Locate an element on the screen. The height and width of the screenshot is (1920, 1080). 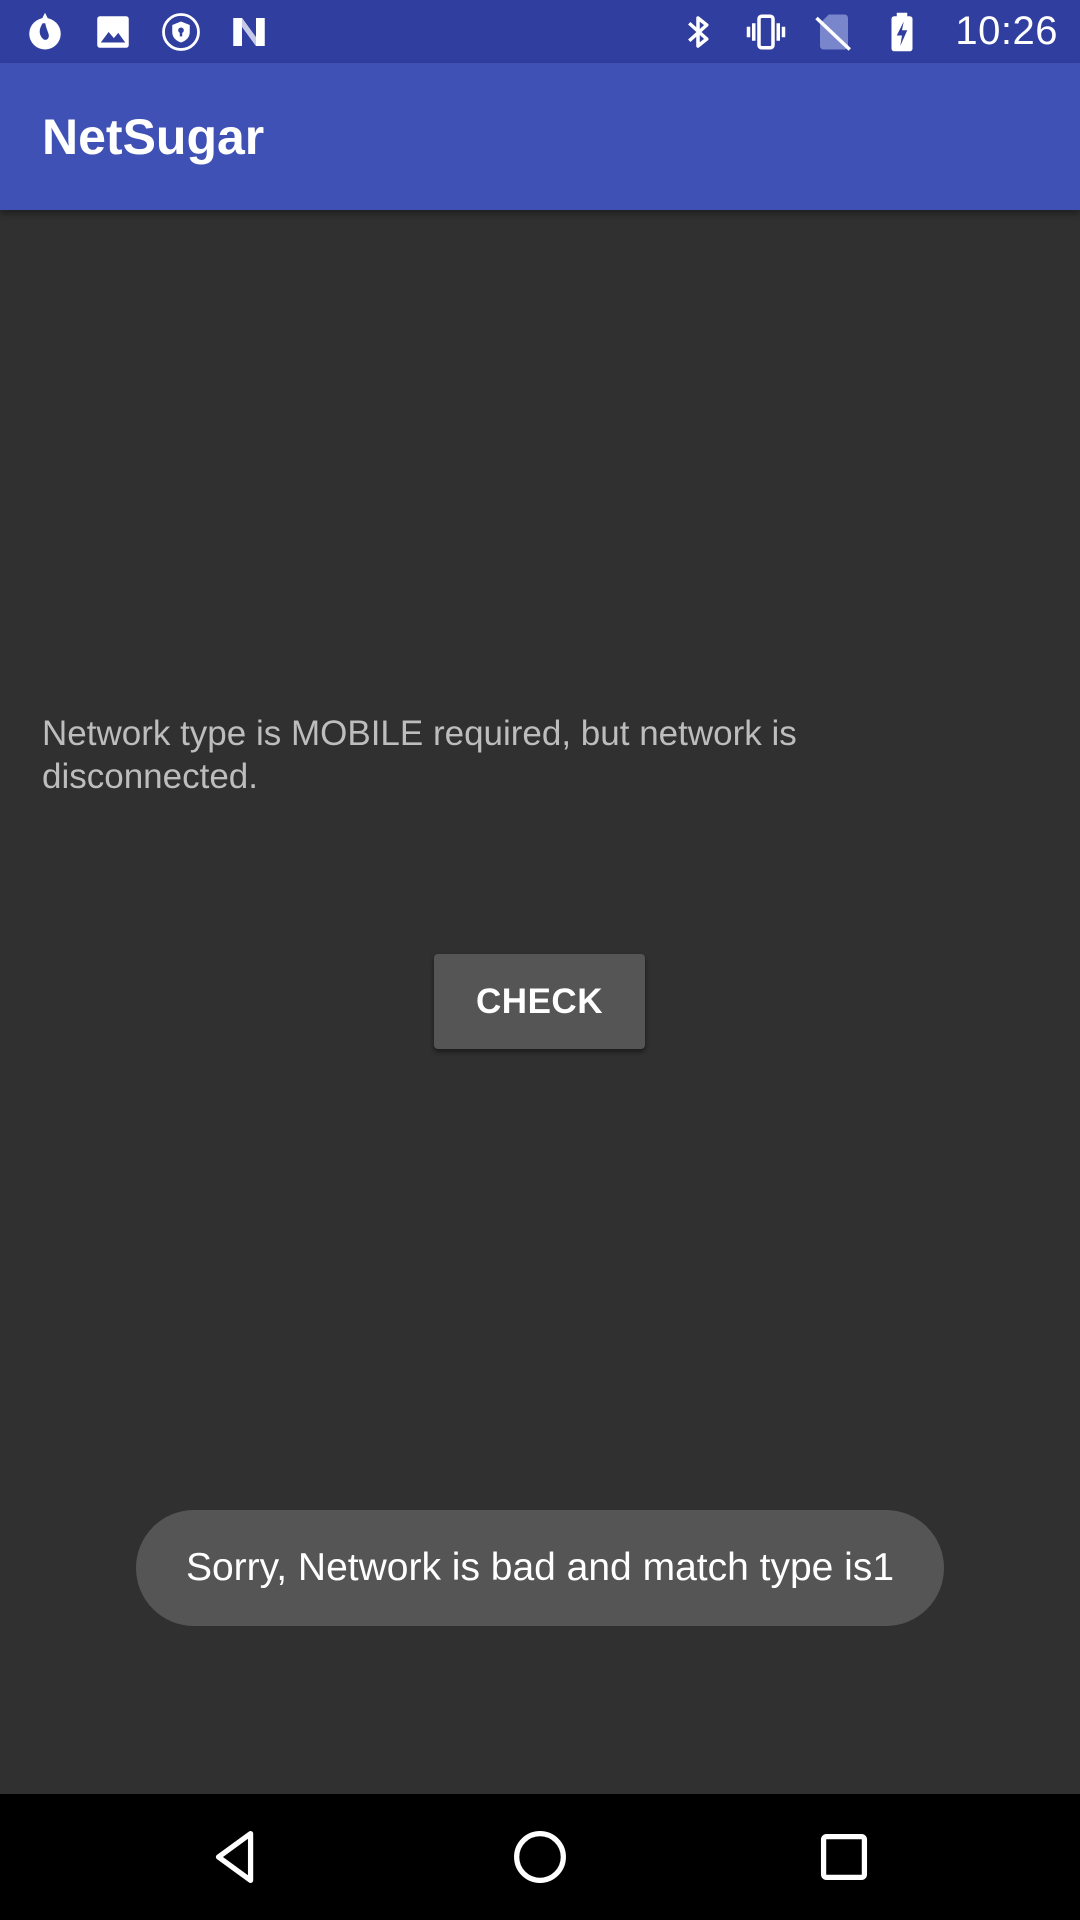
app-bar: NetSugar is located at coordinates (540, 136).